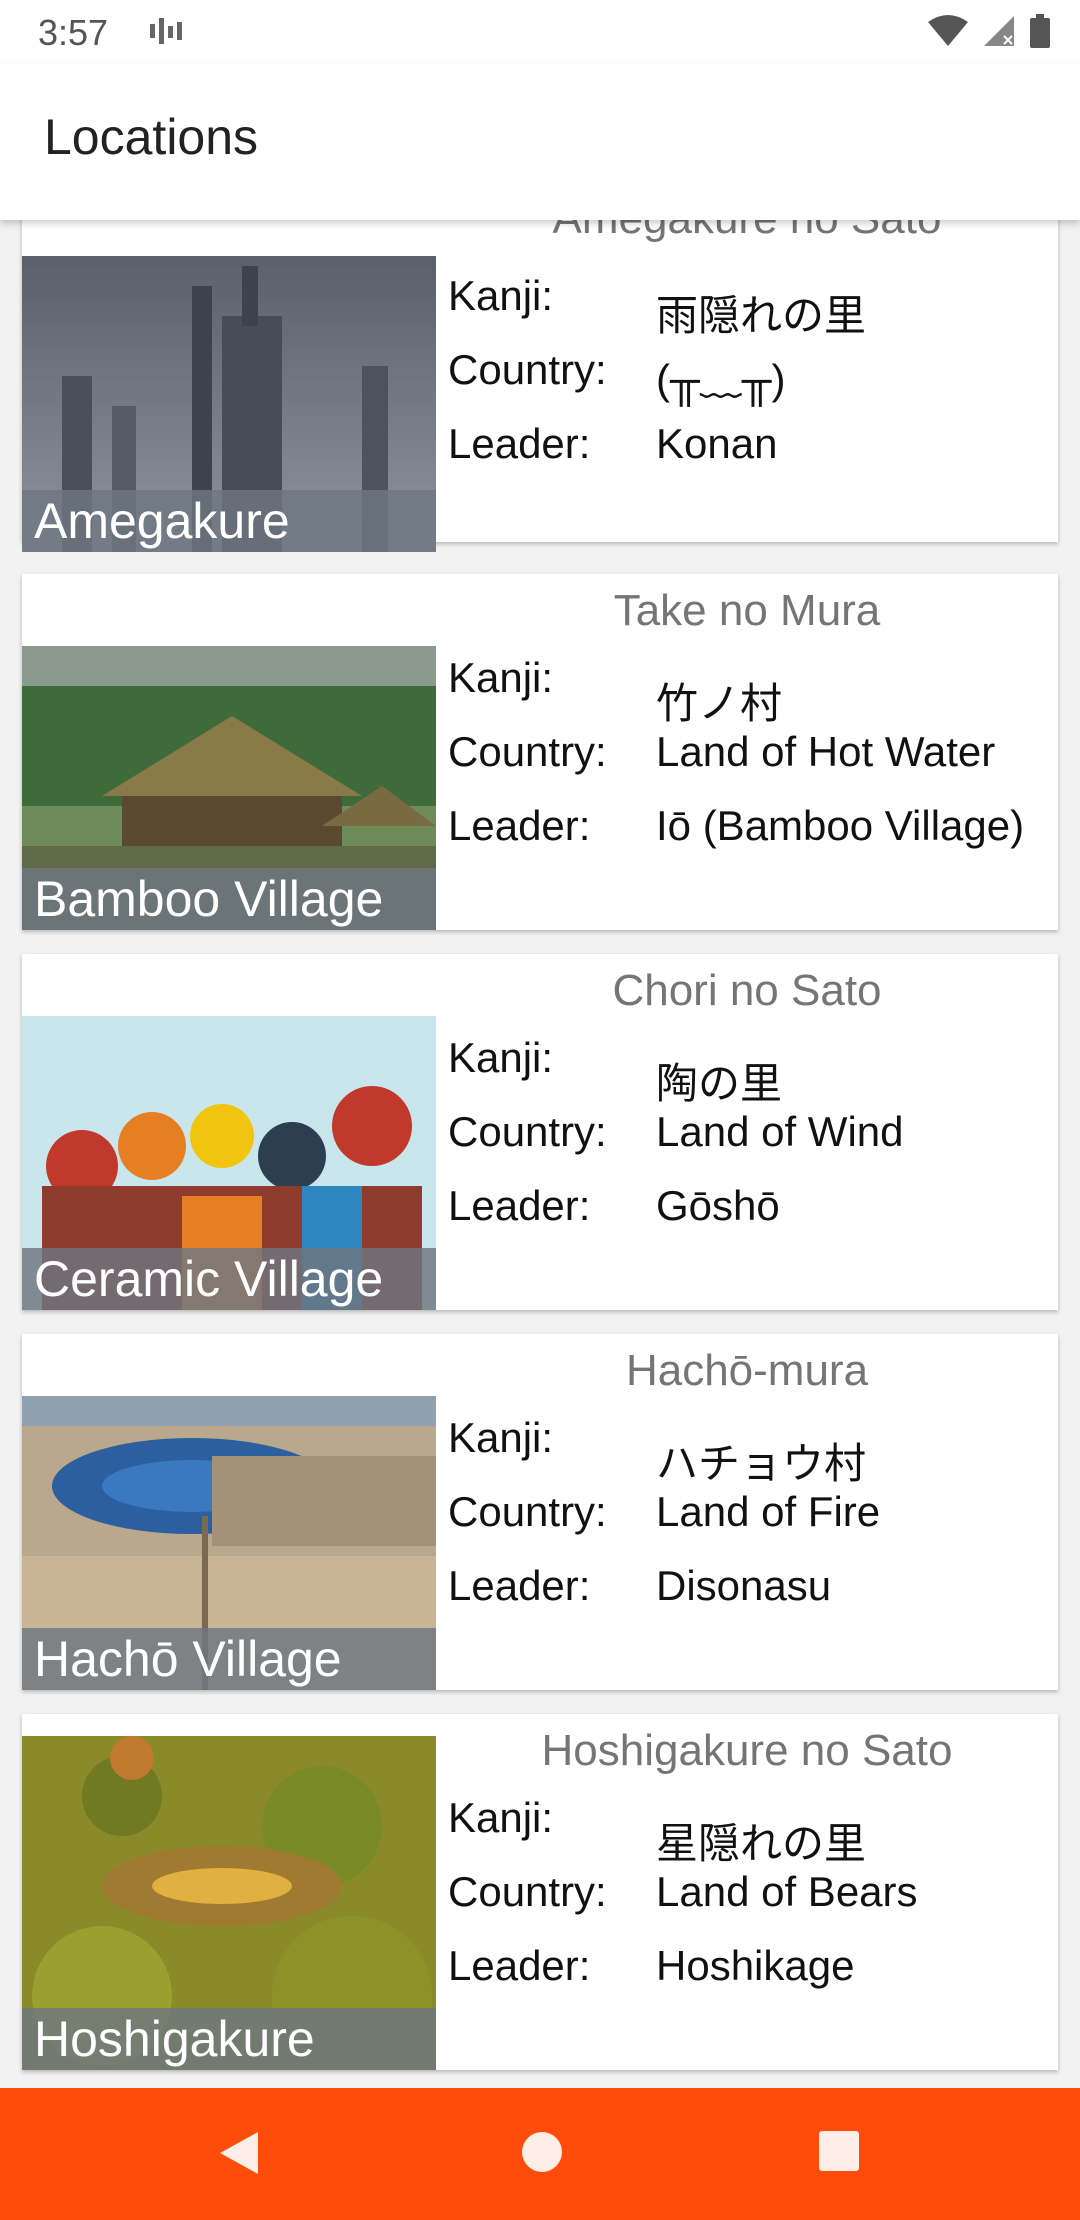  What do you see at coordinates (768, 1511) in the screenshot?
I see `country-value: Land of Fire` at bounding box center [768, 1511].